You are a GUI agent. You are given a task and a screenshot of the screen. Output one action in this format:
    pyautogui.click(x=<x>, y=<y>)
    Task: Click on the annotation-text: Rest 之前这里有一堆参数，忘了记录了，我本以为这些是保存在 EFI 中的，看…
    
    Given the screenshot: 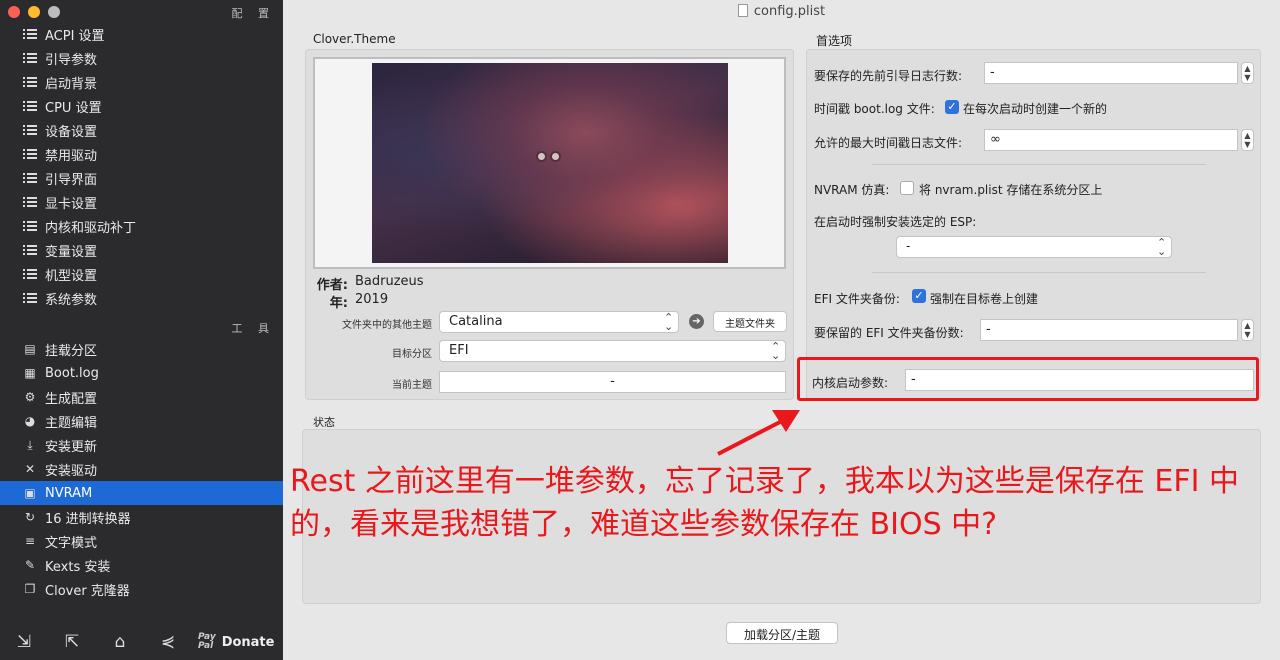 What is the action you would take?
    pyautogui.click(x=765, y=503)
    